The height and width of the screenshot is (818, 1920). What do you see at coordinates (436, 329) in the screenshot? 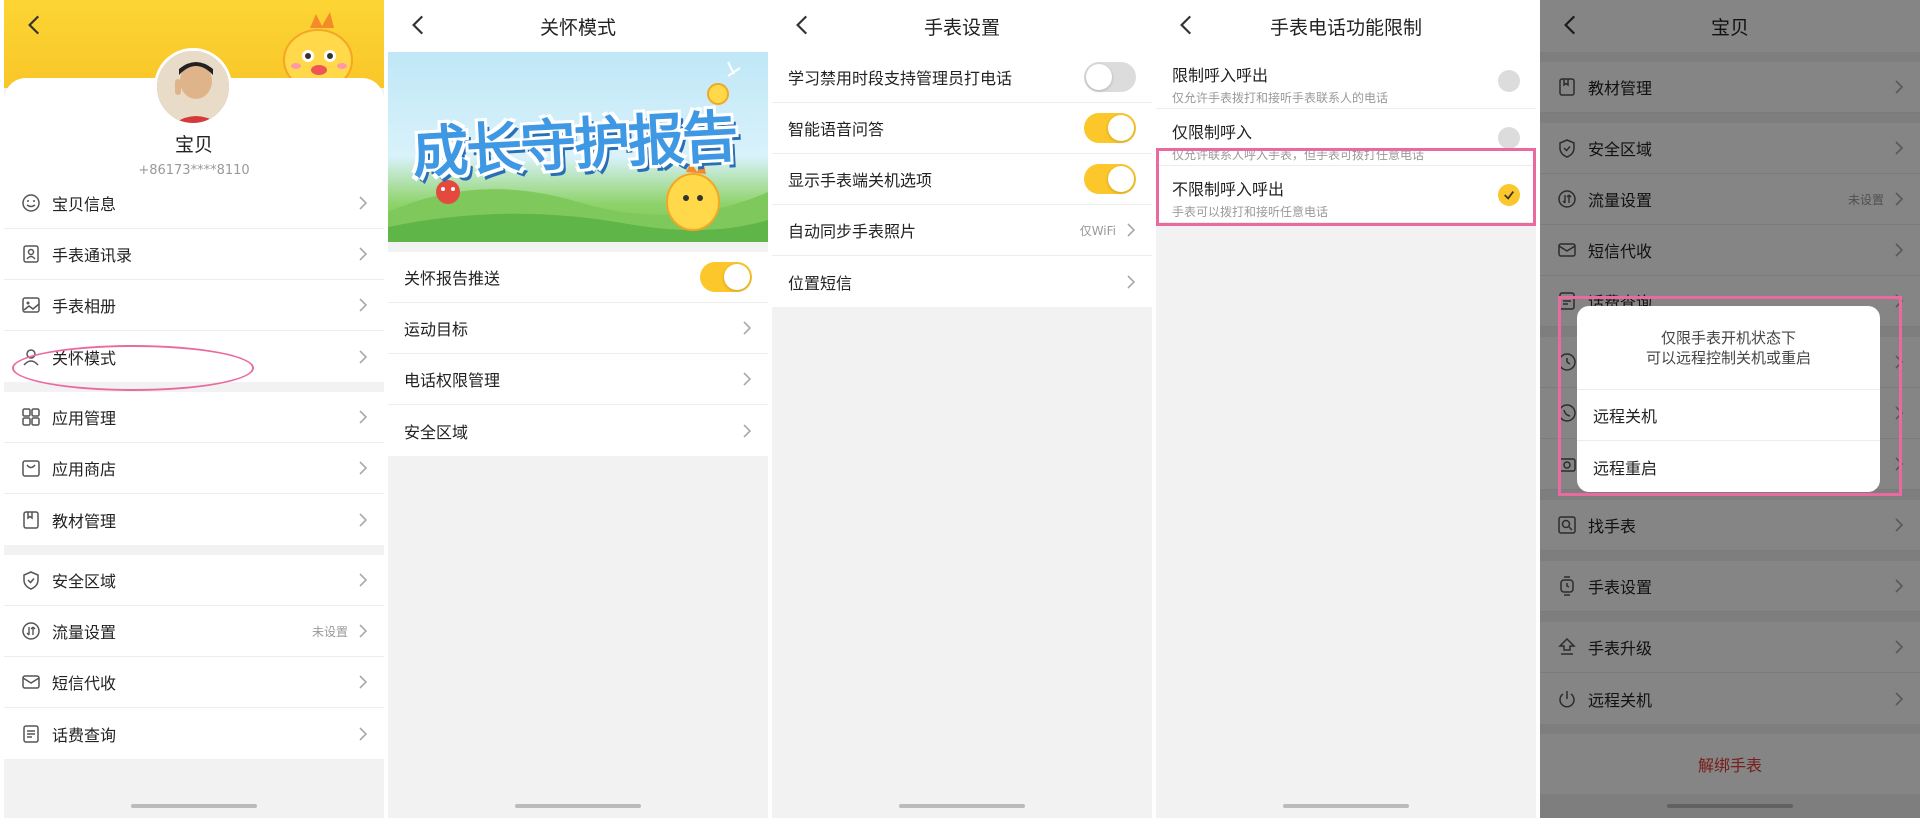
I see `menu-item-label: 运动目标` at bounding box center [436, 329].